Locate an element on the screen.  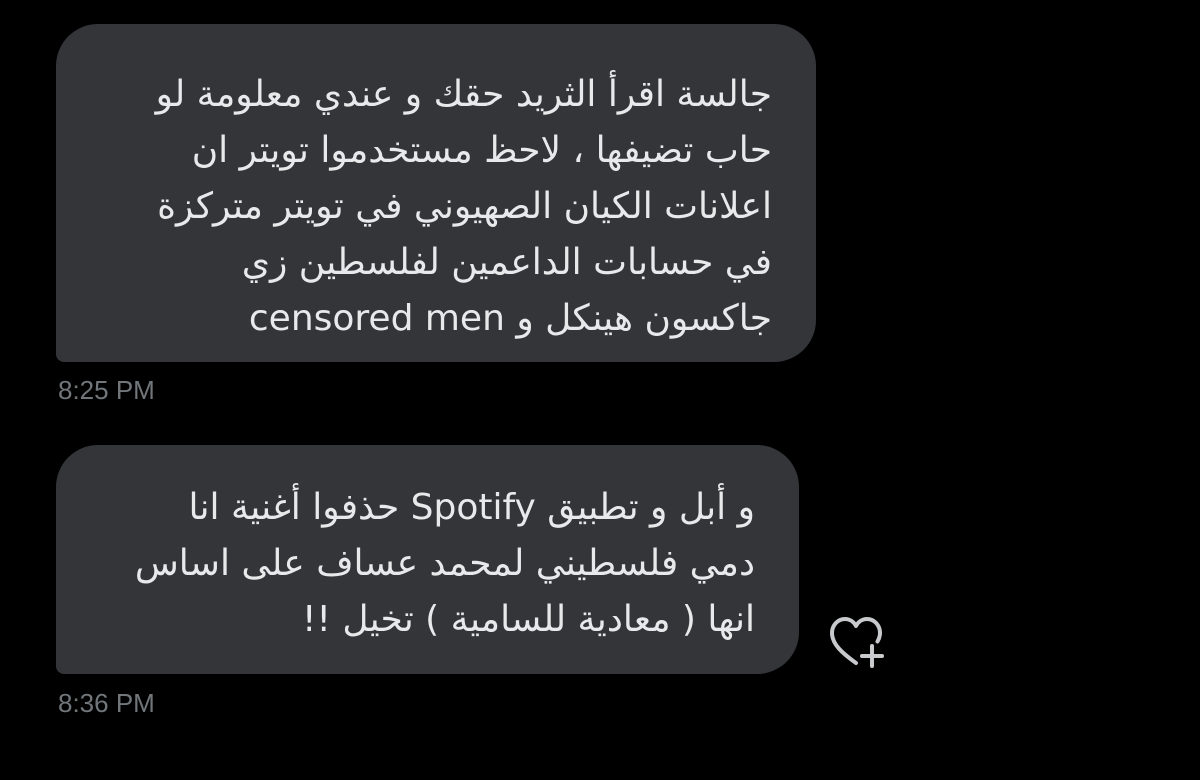
message-text-line: اعلانات الكيان الصهيوني في تويتر متركزة is located at coordinates (464, 206).